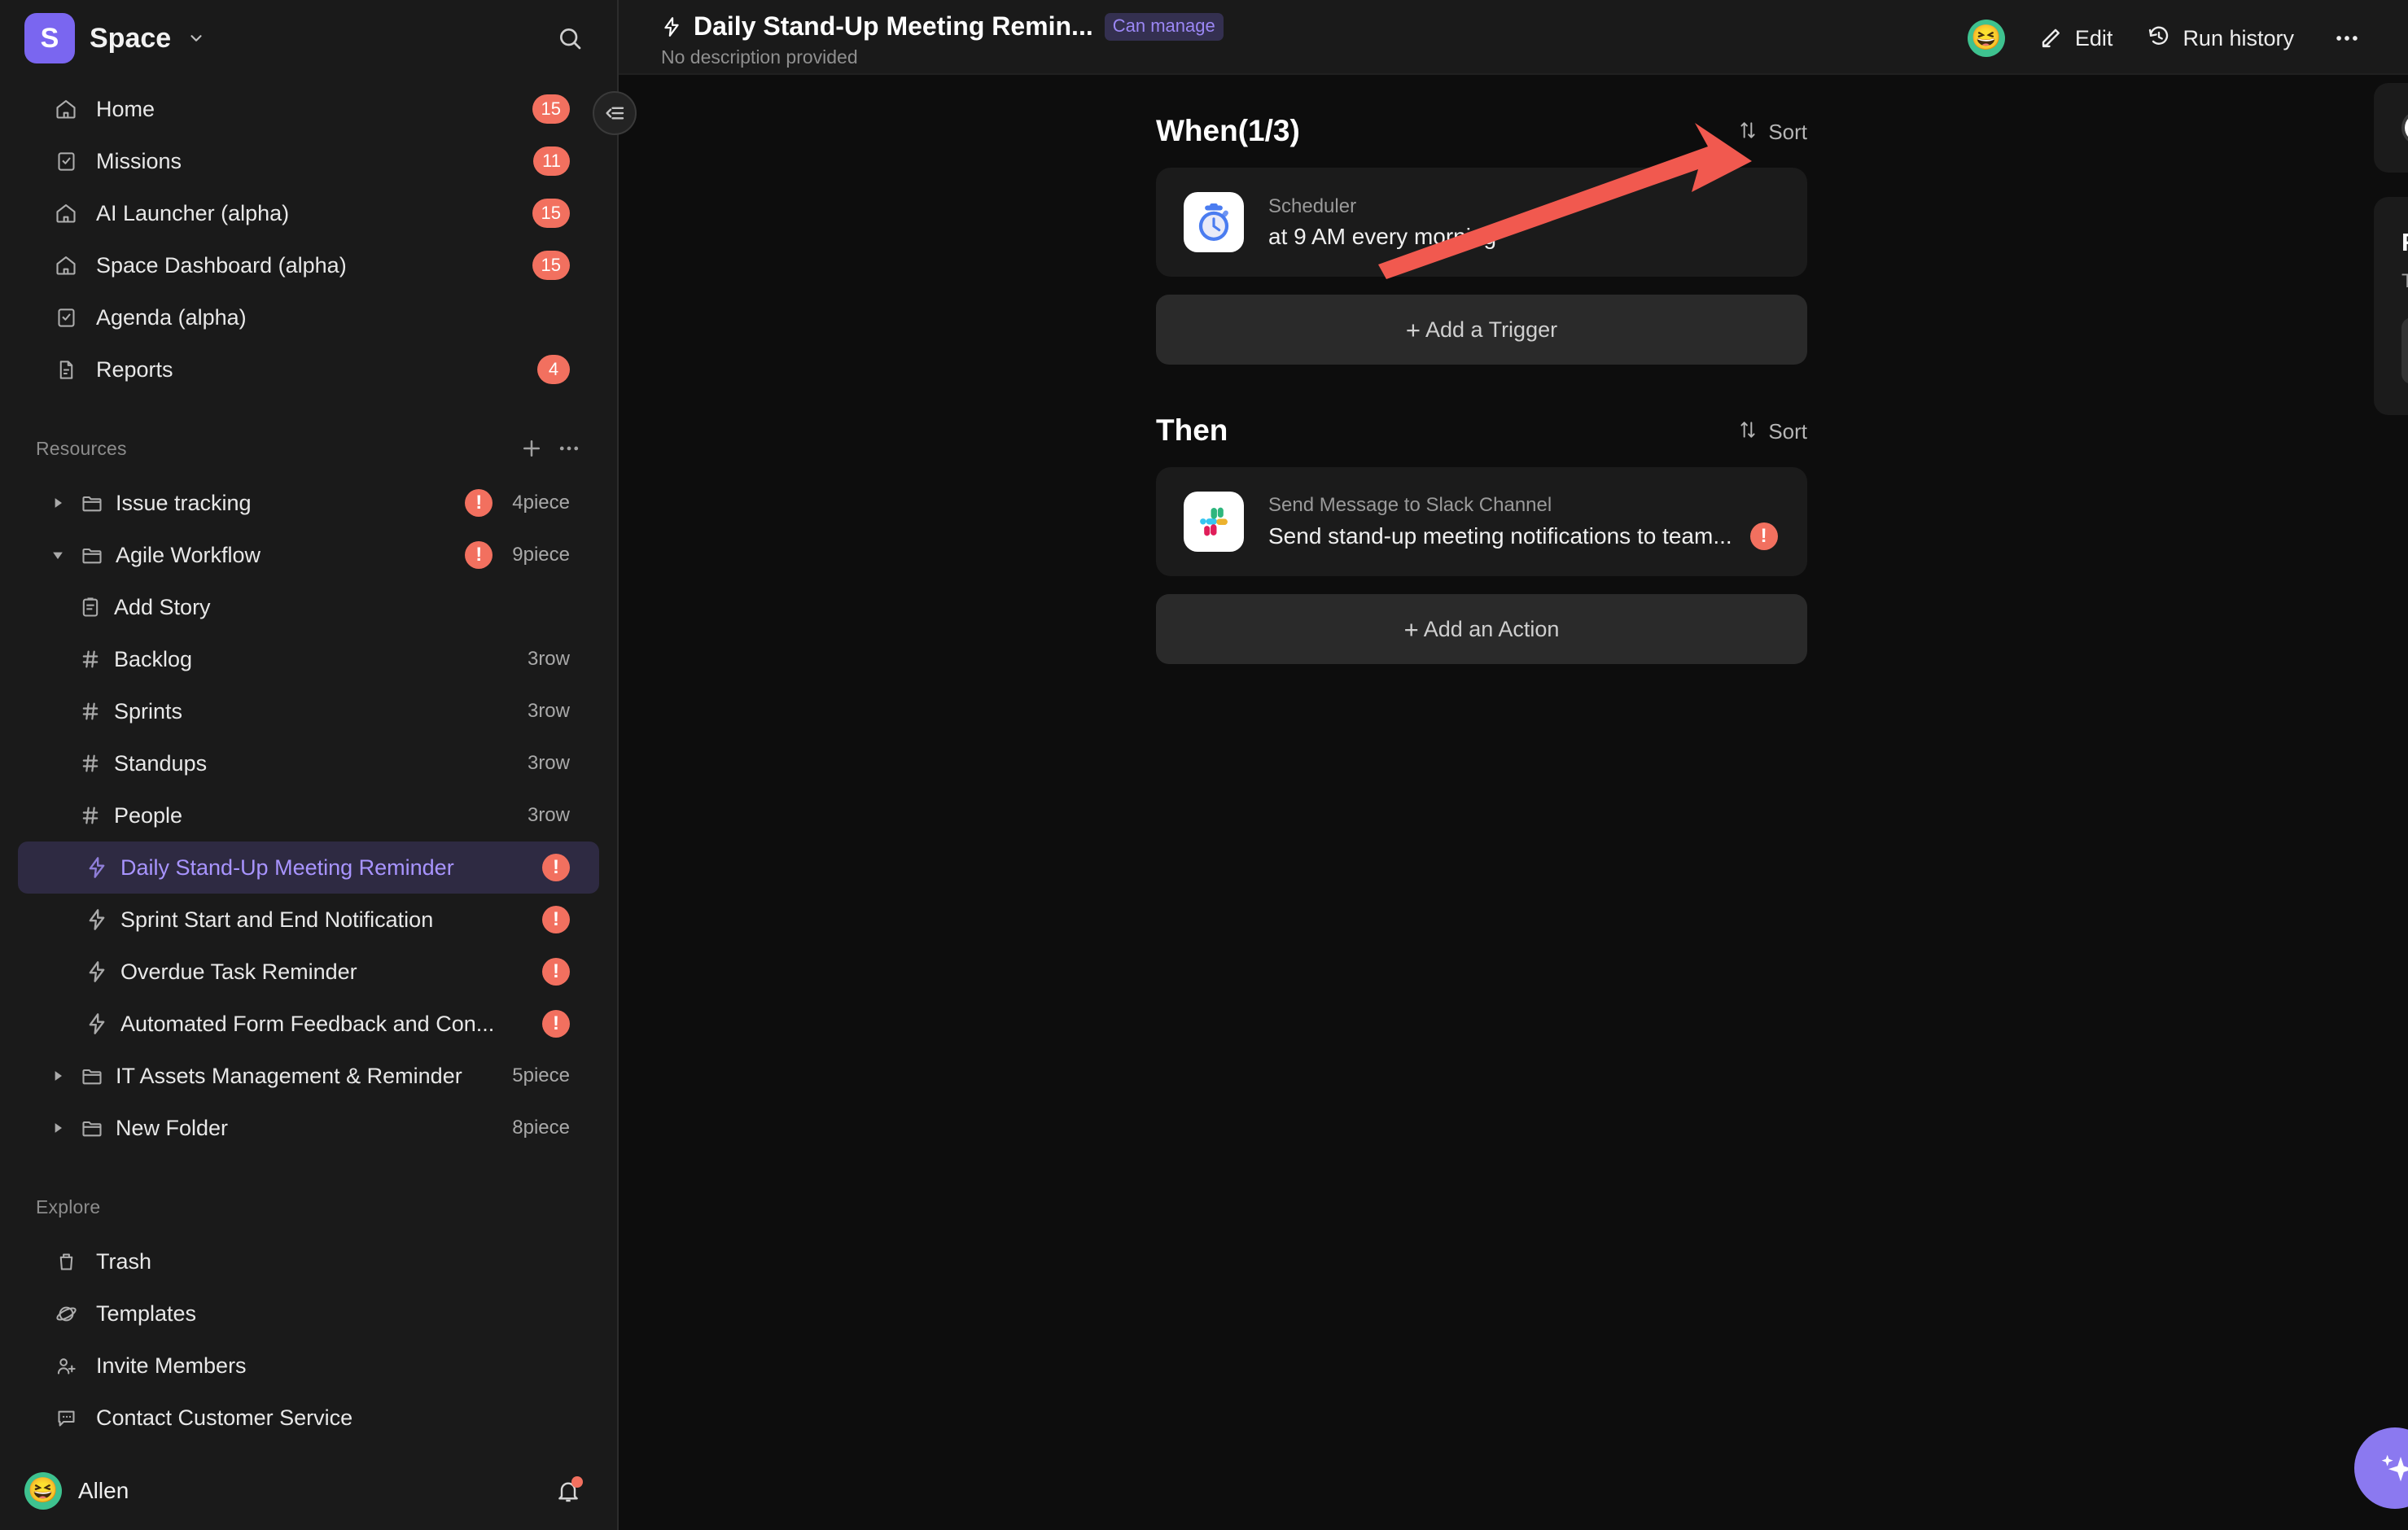 This screenshot has height=1530, width=2408. What do you see at coordinates (196, 38) in the screenshot?
I see `chevron-down-icon` at bounding box center [196, 38].